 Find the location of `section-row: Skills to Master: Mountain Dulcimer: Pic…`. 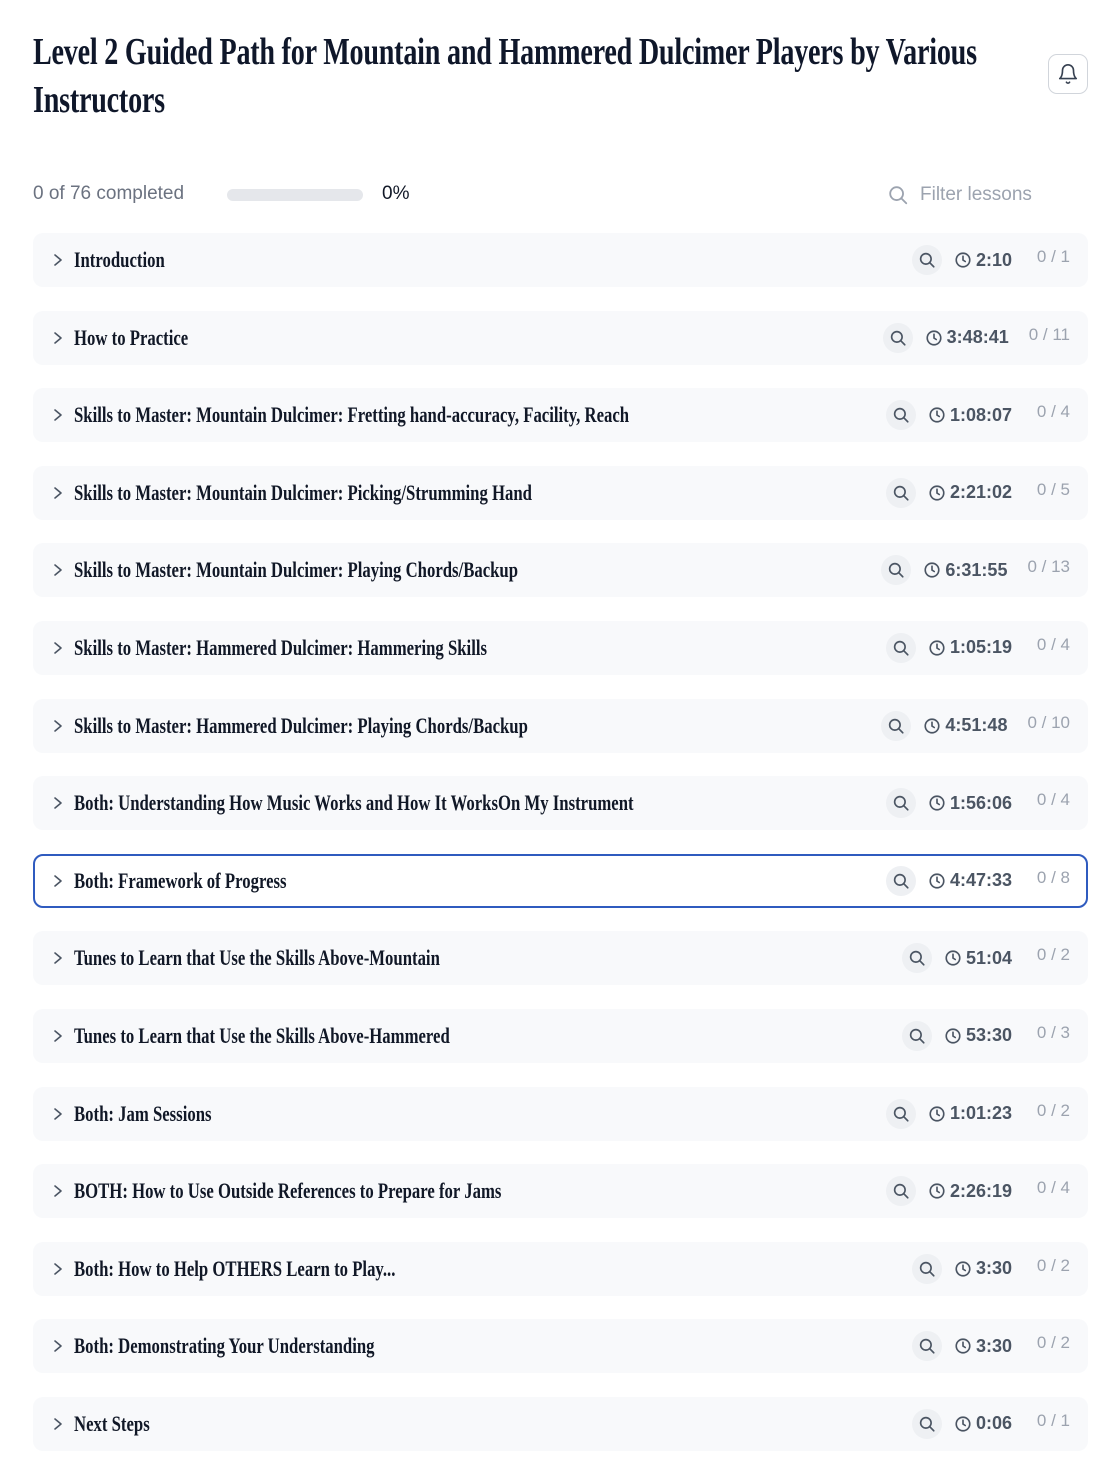

section-row: Skills to Master: Mountain Dulcimer: Pic… is located at coordinates (560, 492).